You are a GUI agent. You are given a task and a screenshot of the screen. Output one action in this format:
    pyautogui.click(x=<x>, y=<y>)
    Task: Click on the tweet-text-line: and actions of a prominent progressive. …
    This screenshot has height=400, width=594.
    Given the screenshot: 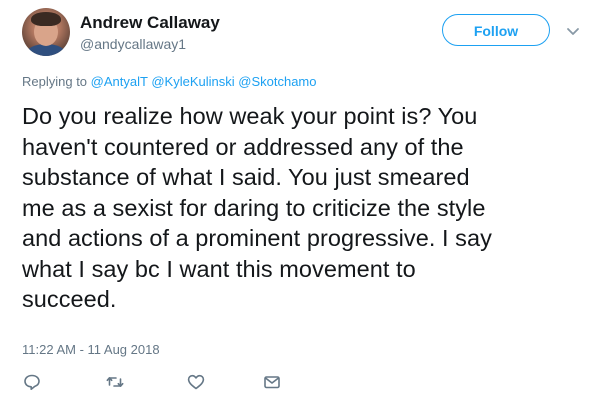 What is the action you would take?
    pyautogui.click(x=257, y=238)
    